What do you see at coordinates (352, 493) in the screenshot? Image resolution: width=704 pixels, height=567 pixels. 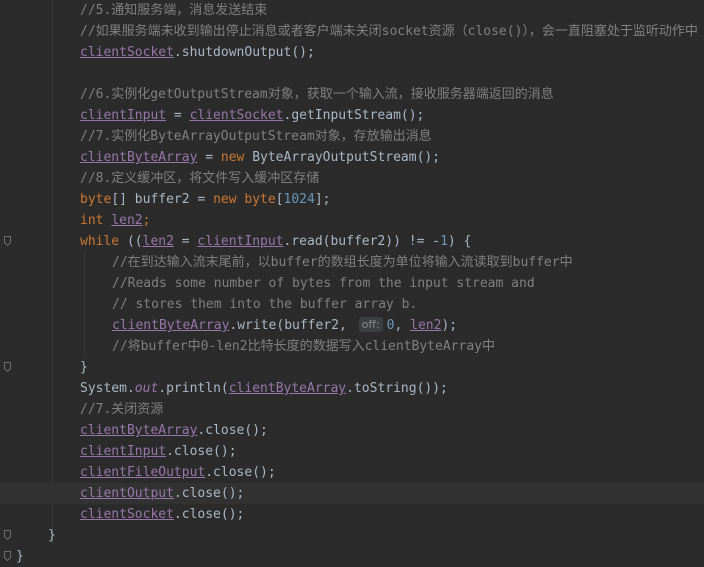 I see `code-line: clientOutput.close();` at bounding box center [352, 493].